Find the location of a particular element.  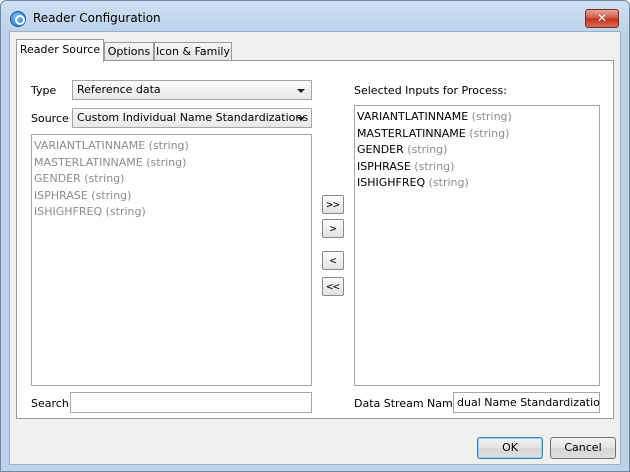

tab-reader-source: Reader Source is located at coordinates (60, 50).